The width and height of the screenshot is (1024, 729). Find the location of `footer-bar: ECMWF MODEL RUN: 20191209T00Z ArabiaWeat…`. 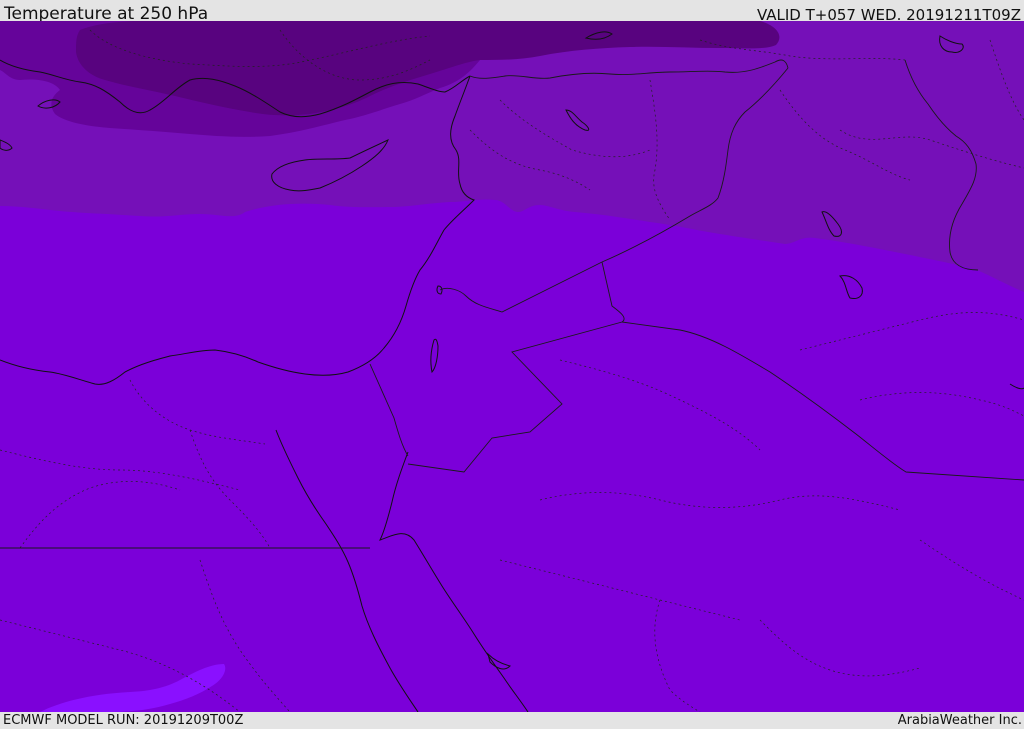

footer-bar: ECMWF MODEL RUN: 20191209T00Z ArabiaWeat… is located at coordinates (512, 720).